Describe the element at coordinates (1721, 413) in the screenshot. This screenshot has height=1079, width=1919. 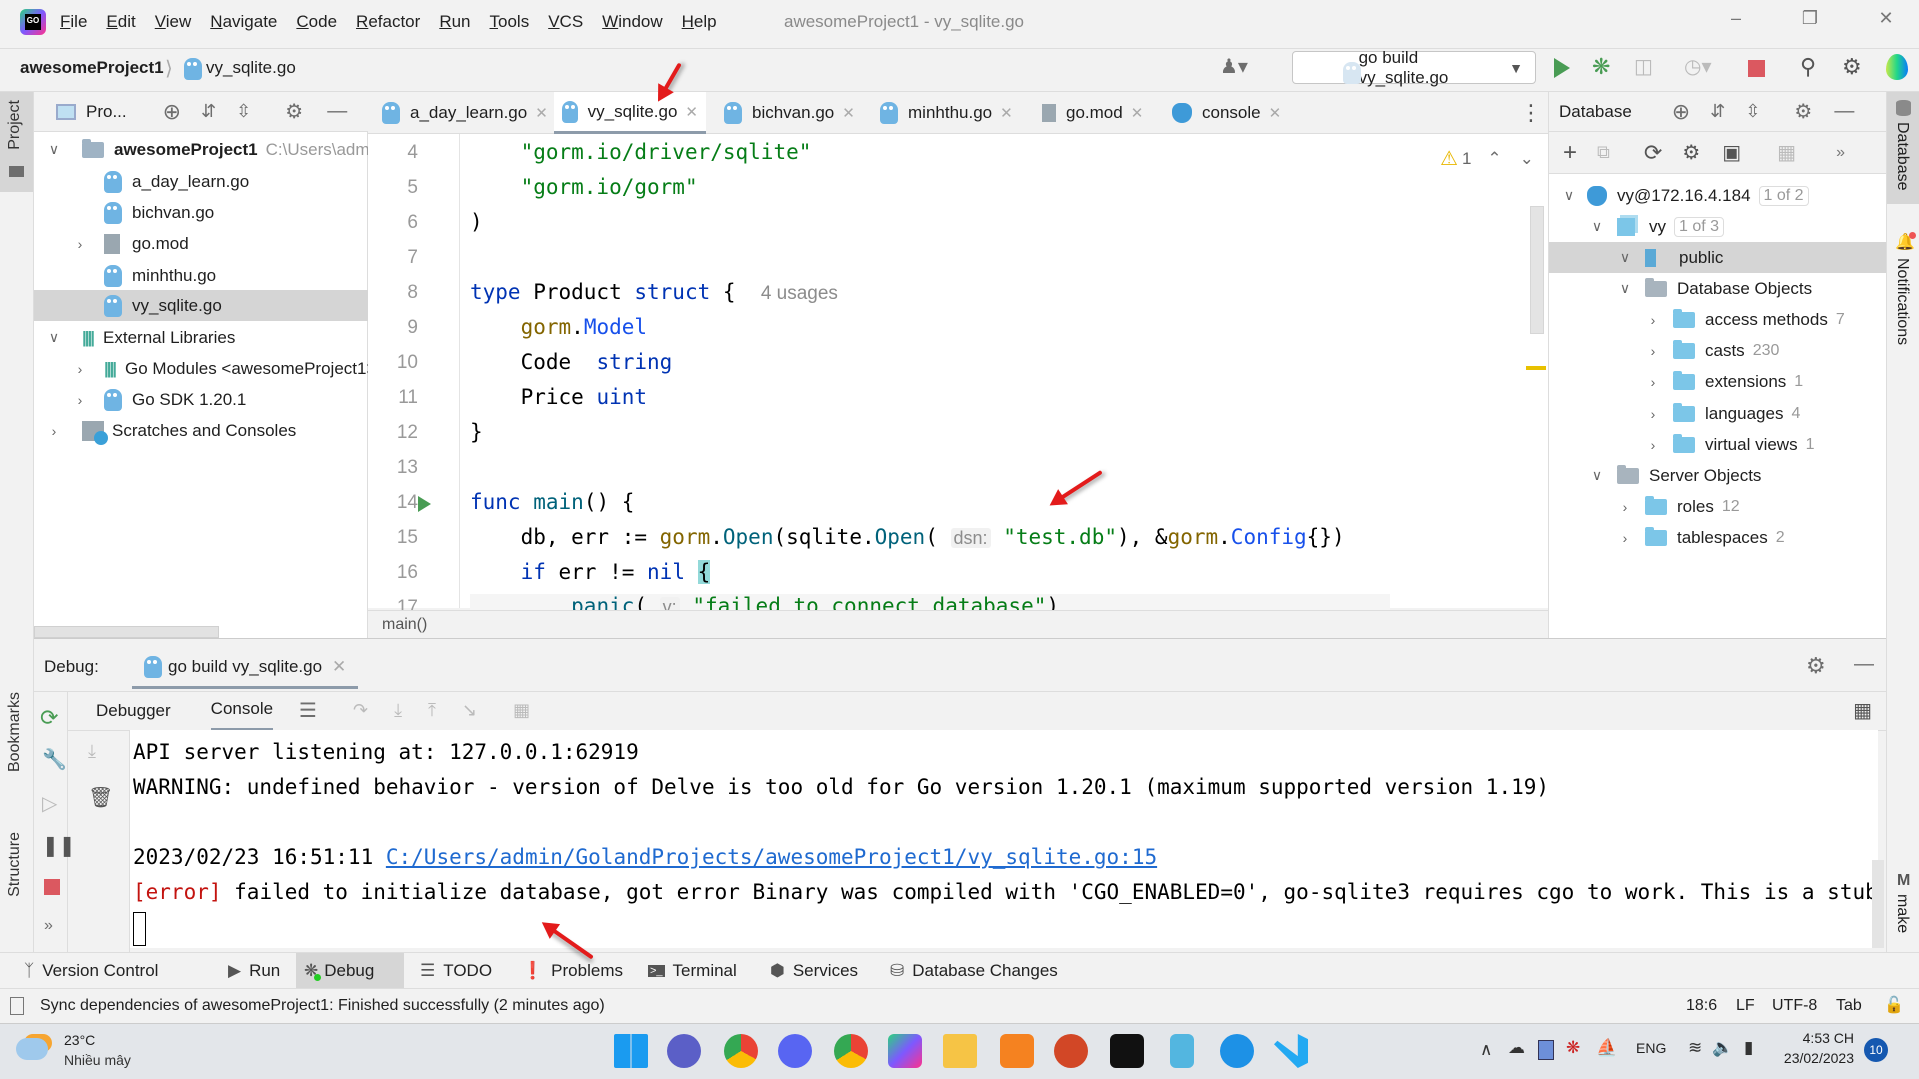
I see `db-object-item: › languages 4` at that location.